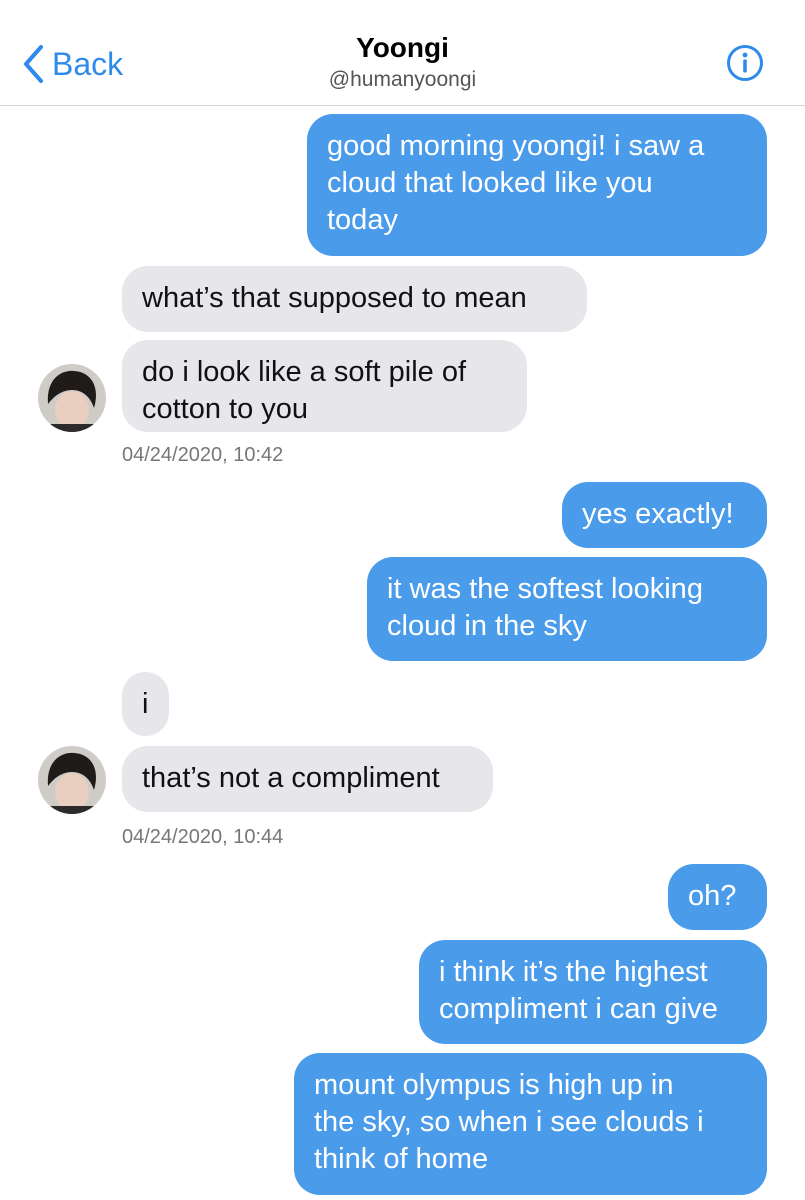 Image resolution: width=805 pixels, height=1200 pixels. I want to click on message-line: it was the softest looking, so click(545, 589).